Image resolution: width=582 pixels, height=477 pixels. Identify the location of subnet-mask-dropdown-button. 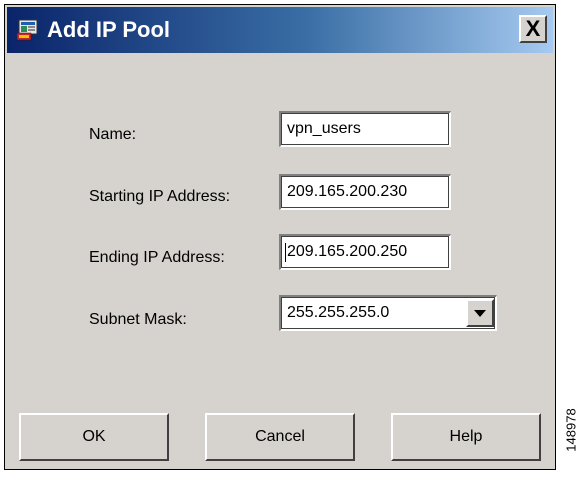
(480, 313).